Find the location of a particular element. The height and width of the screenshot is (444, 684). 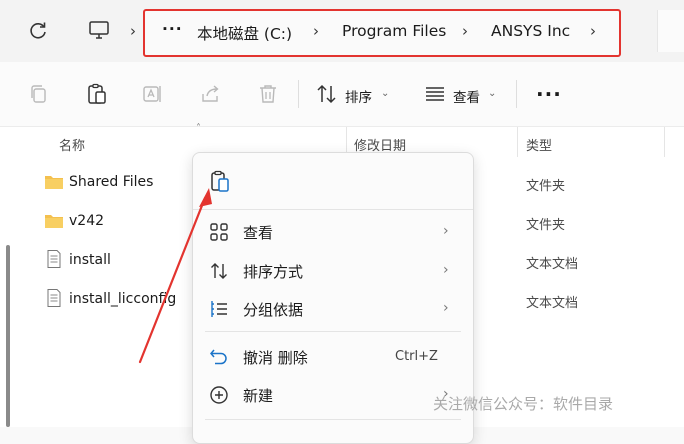

group-icon is located at coordinates (219, 309).